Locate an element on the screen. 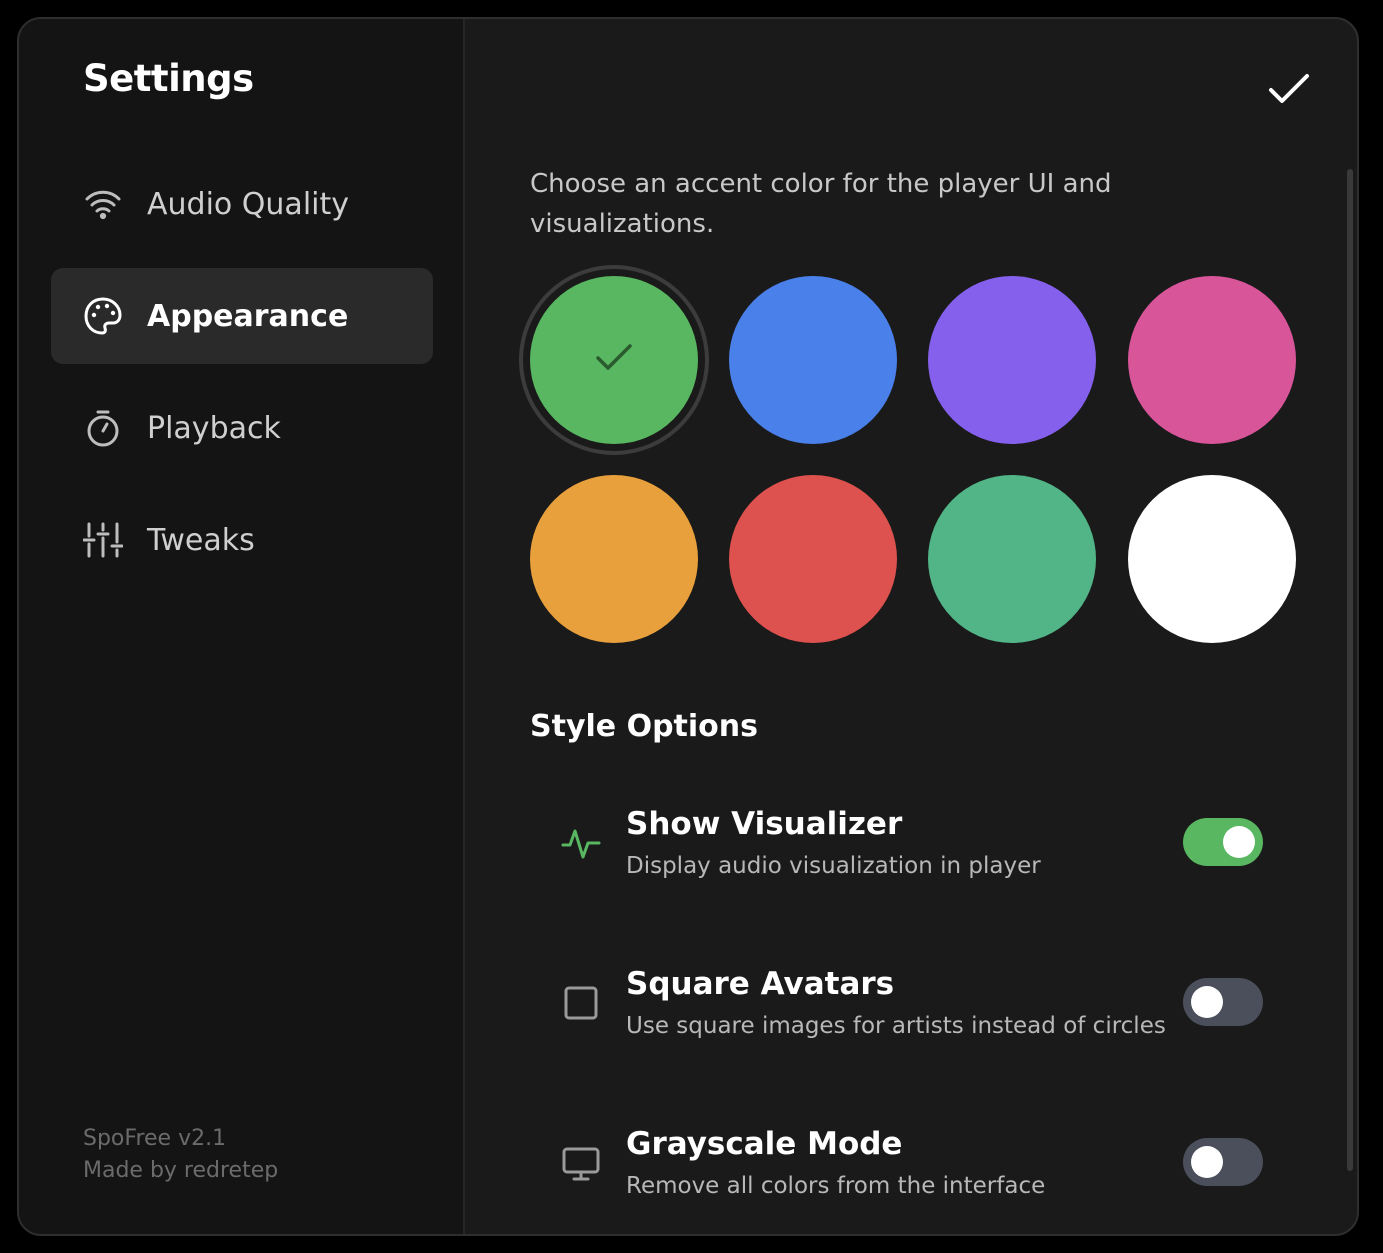 The width and height of the screenshot is (1383, 1253). monitor-icon is located at coordinates (581, 1163).